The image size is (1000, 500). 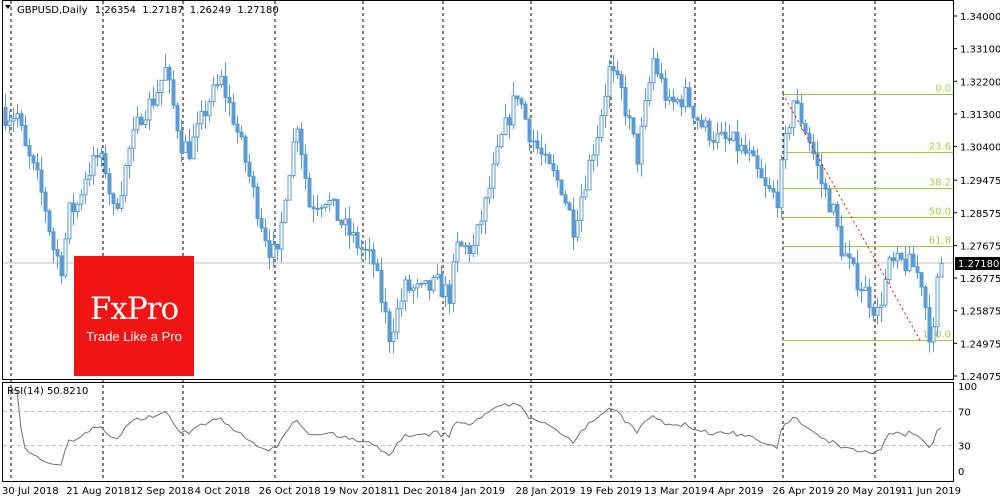 I want to click on time-tick-label: 4 Apr 2019, so click(x=735, y=491).